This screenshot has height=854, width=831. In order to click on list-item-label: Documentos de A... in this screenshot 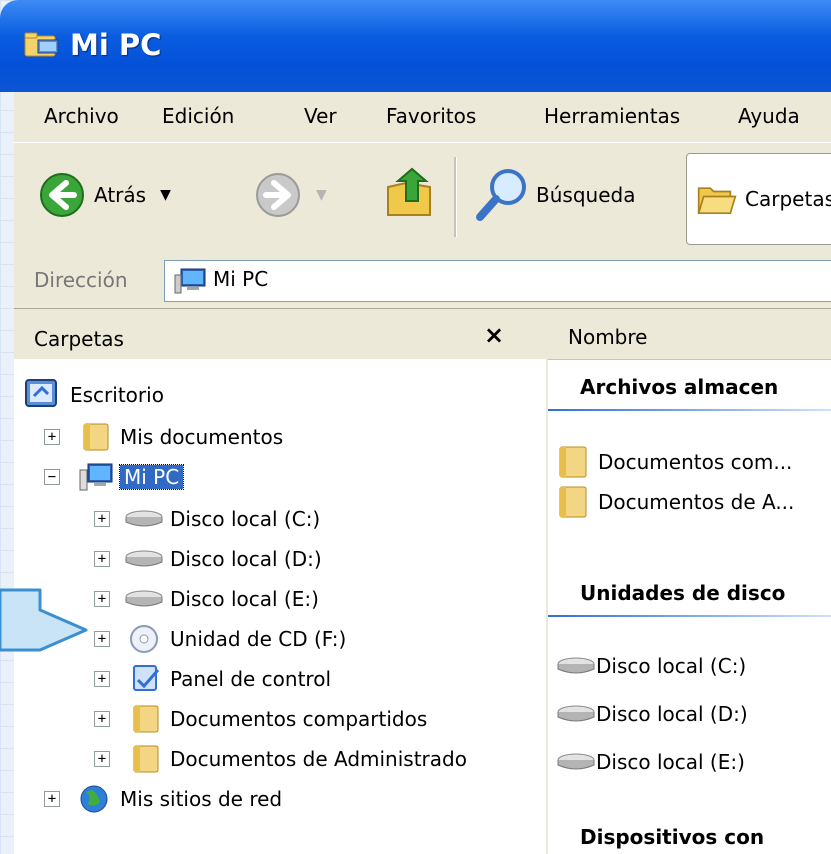, I will do `click(696, 502)`.